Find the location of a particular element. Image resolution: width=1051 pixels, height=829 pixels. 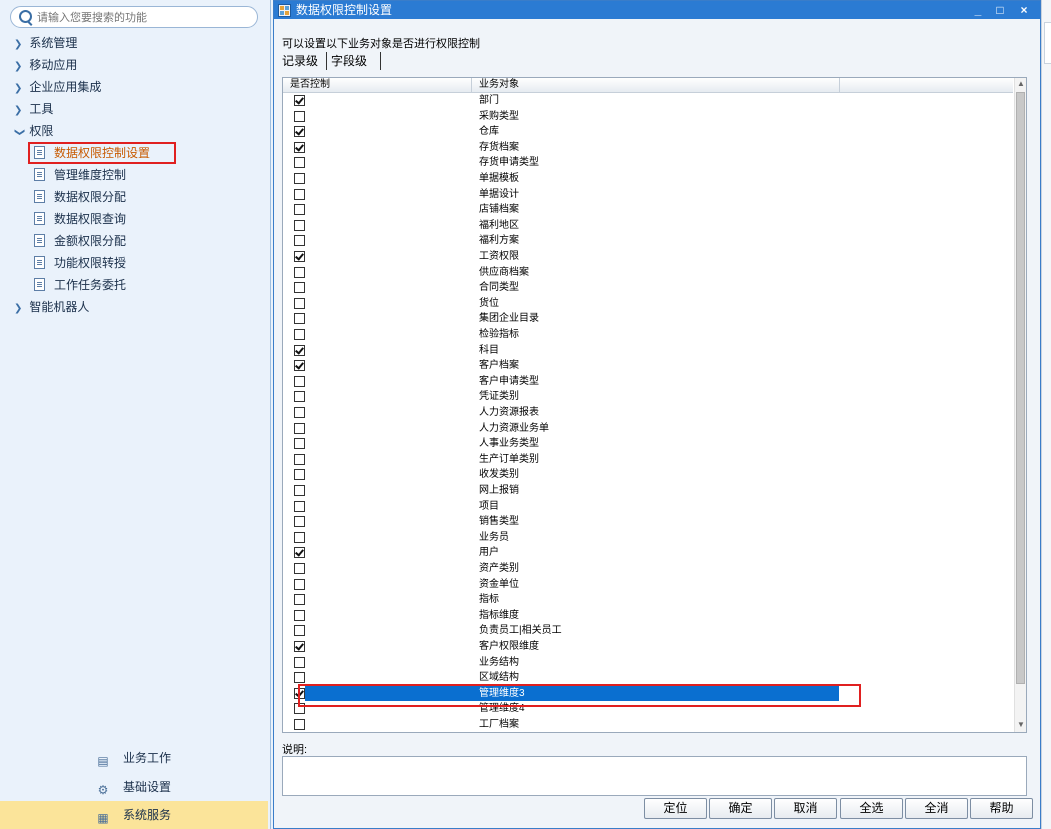

scrollbar-thumb is located at coordinates (1020, 388).